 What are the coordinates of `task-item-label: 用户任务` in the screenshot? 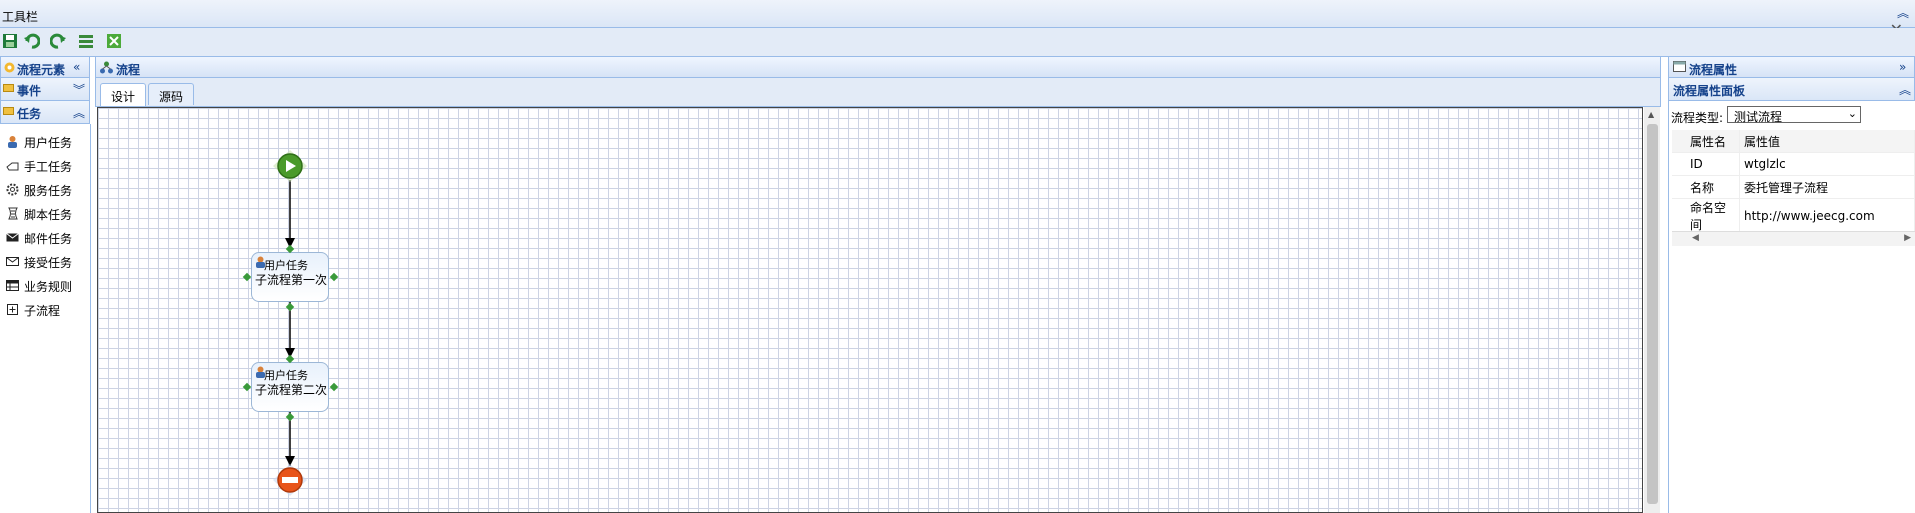 It's located at (48, 143).